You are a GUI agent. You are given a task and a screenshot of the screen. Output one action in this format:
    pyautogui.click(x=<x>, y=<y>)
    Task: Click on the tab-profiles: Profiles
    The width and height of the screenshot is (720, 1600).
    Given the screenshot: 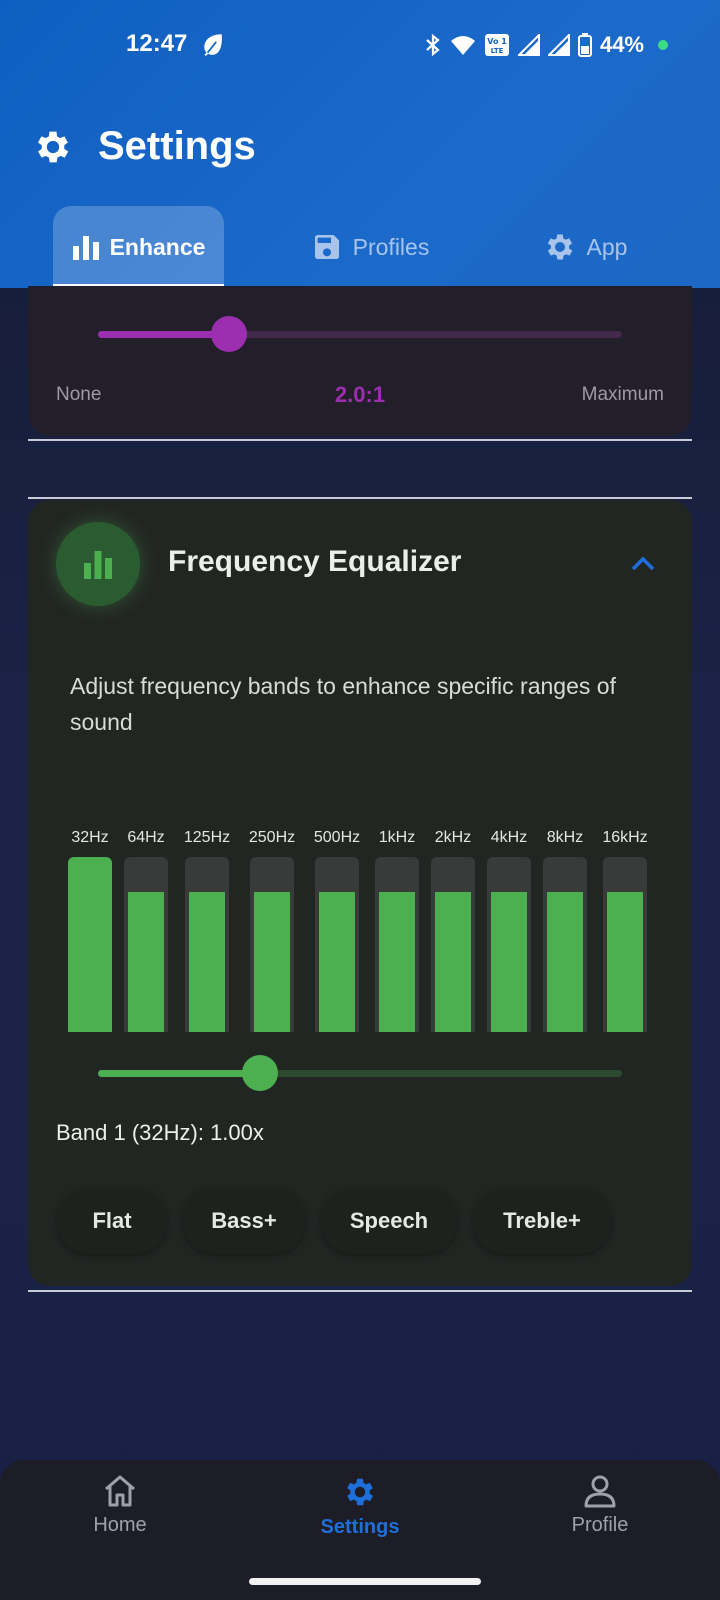 What is the action you would take?
    pyautogui.click(x=370, y=247)
    